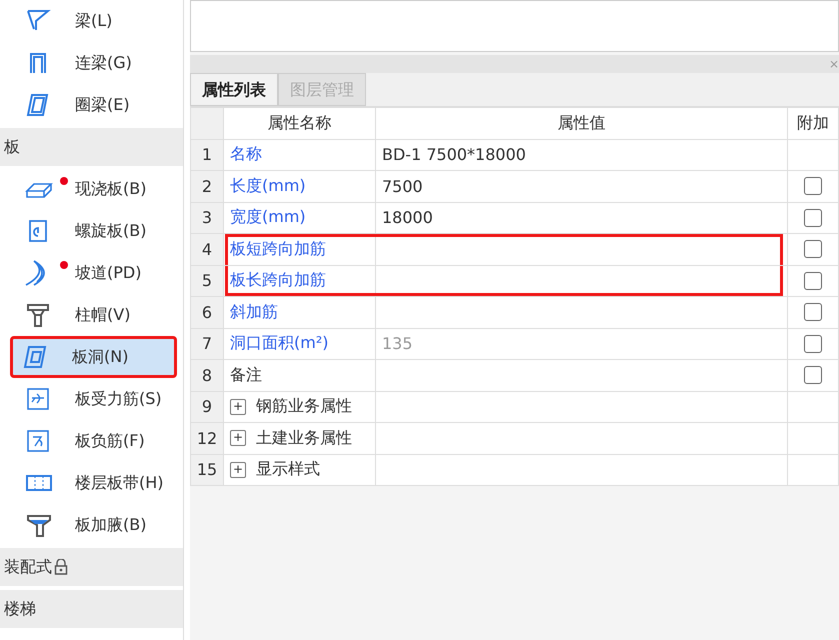  I want to click on sidebar-item: 楼层板带(H), so click(88, 483).